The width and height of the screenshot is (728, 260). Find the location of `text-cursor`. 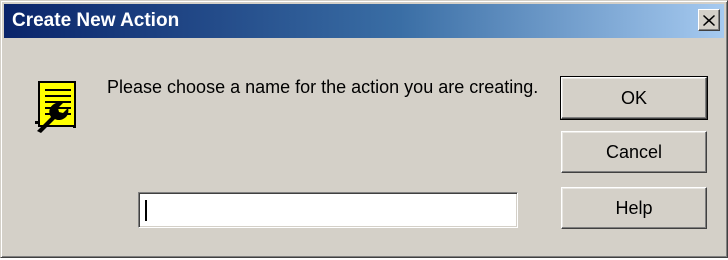

text-cursor is located at coordinates (146, 210).